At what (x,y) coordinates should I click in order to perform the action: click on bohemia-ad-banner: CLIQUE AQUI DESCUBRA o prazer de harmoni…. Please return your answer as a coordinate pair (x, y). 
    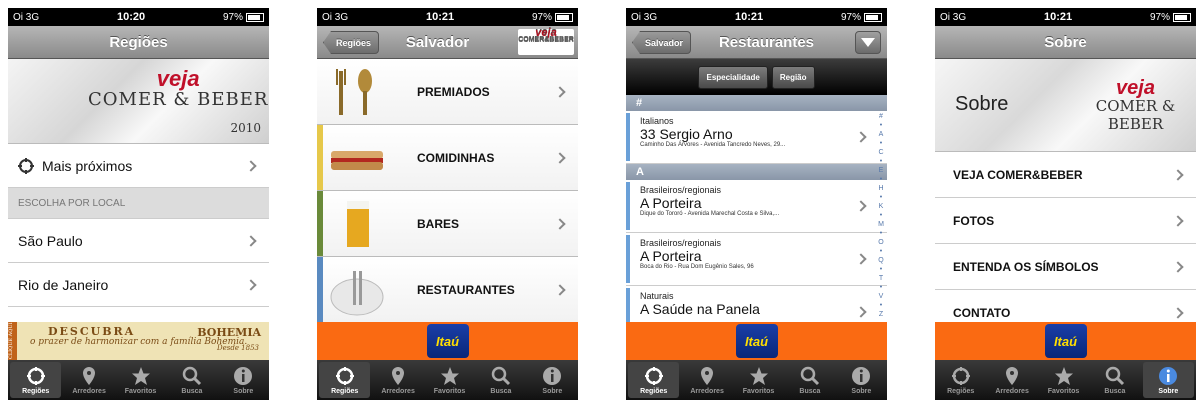
    Looking at the image, I should click on (138, 341).